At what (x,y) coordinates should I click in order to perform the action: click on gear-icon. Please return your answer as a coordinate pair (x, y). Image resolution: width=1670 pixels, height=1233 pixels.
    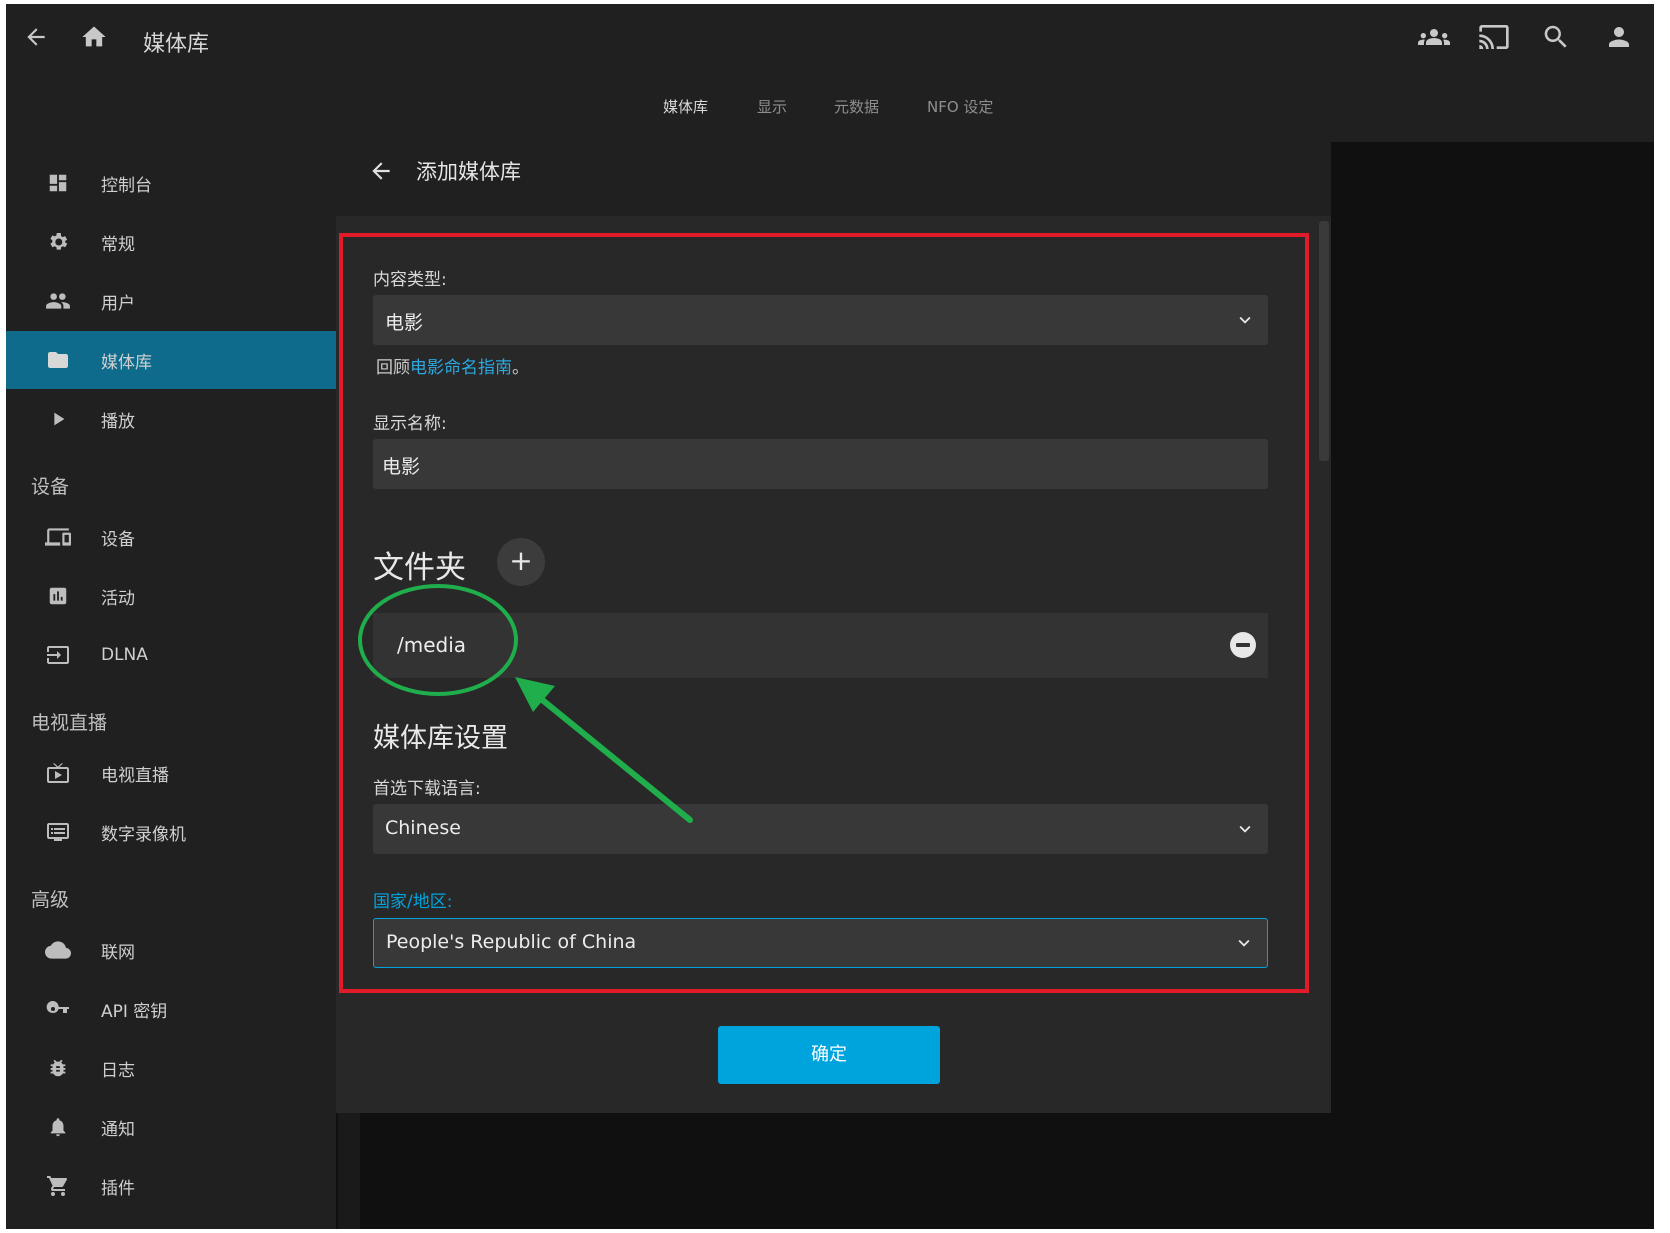
    Looking at the image, I should click on (58, 242).